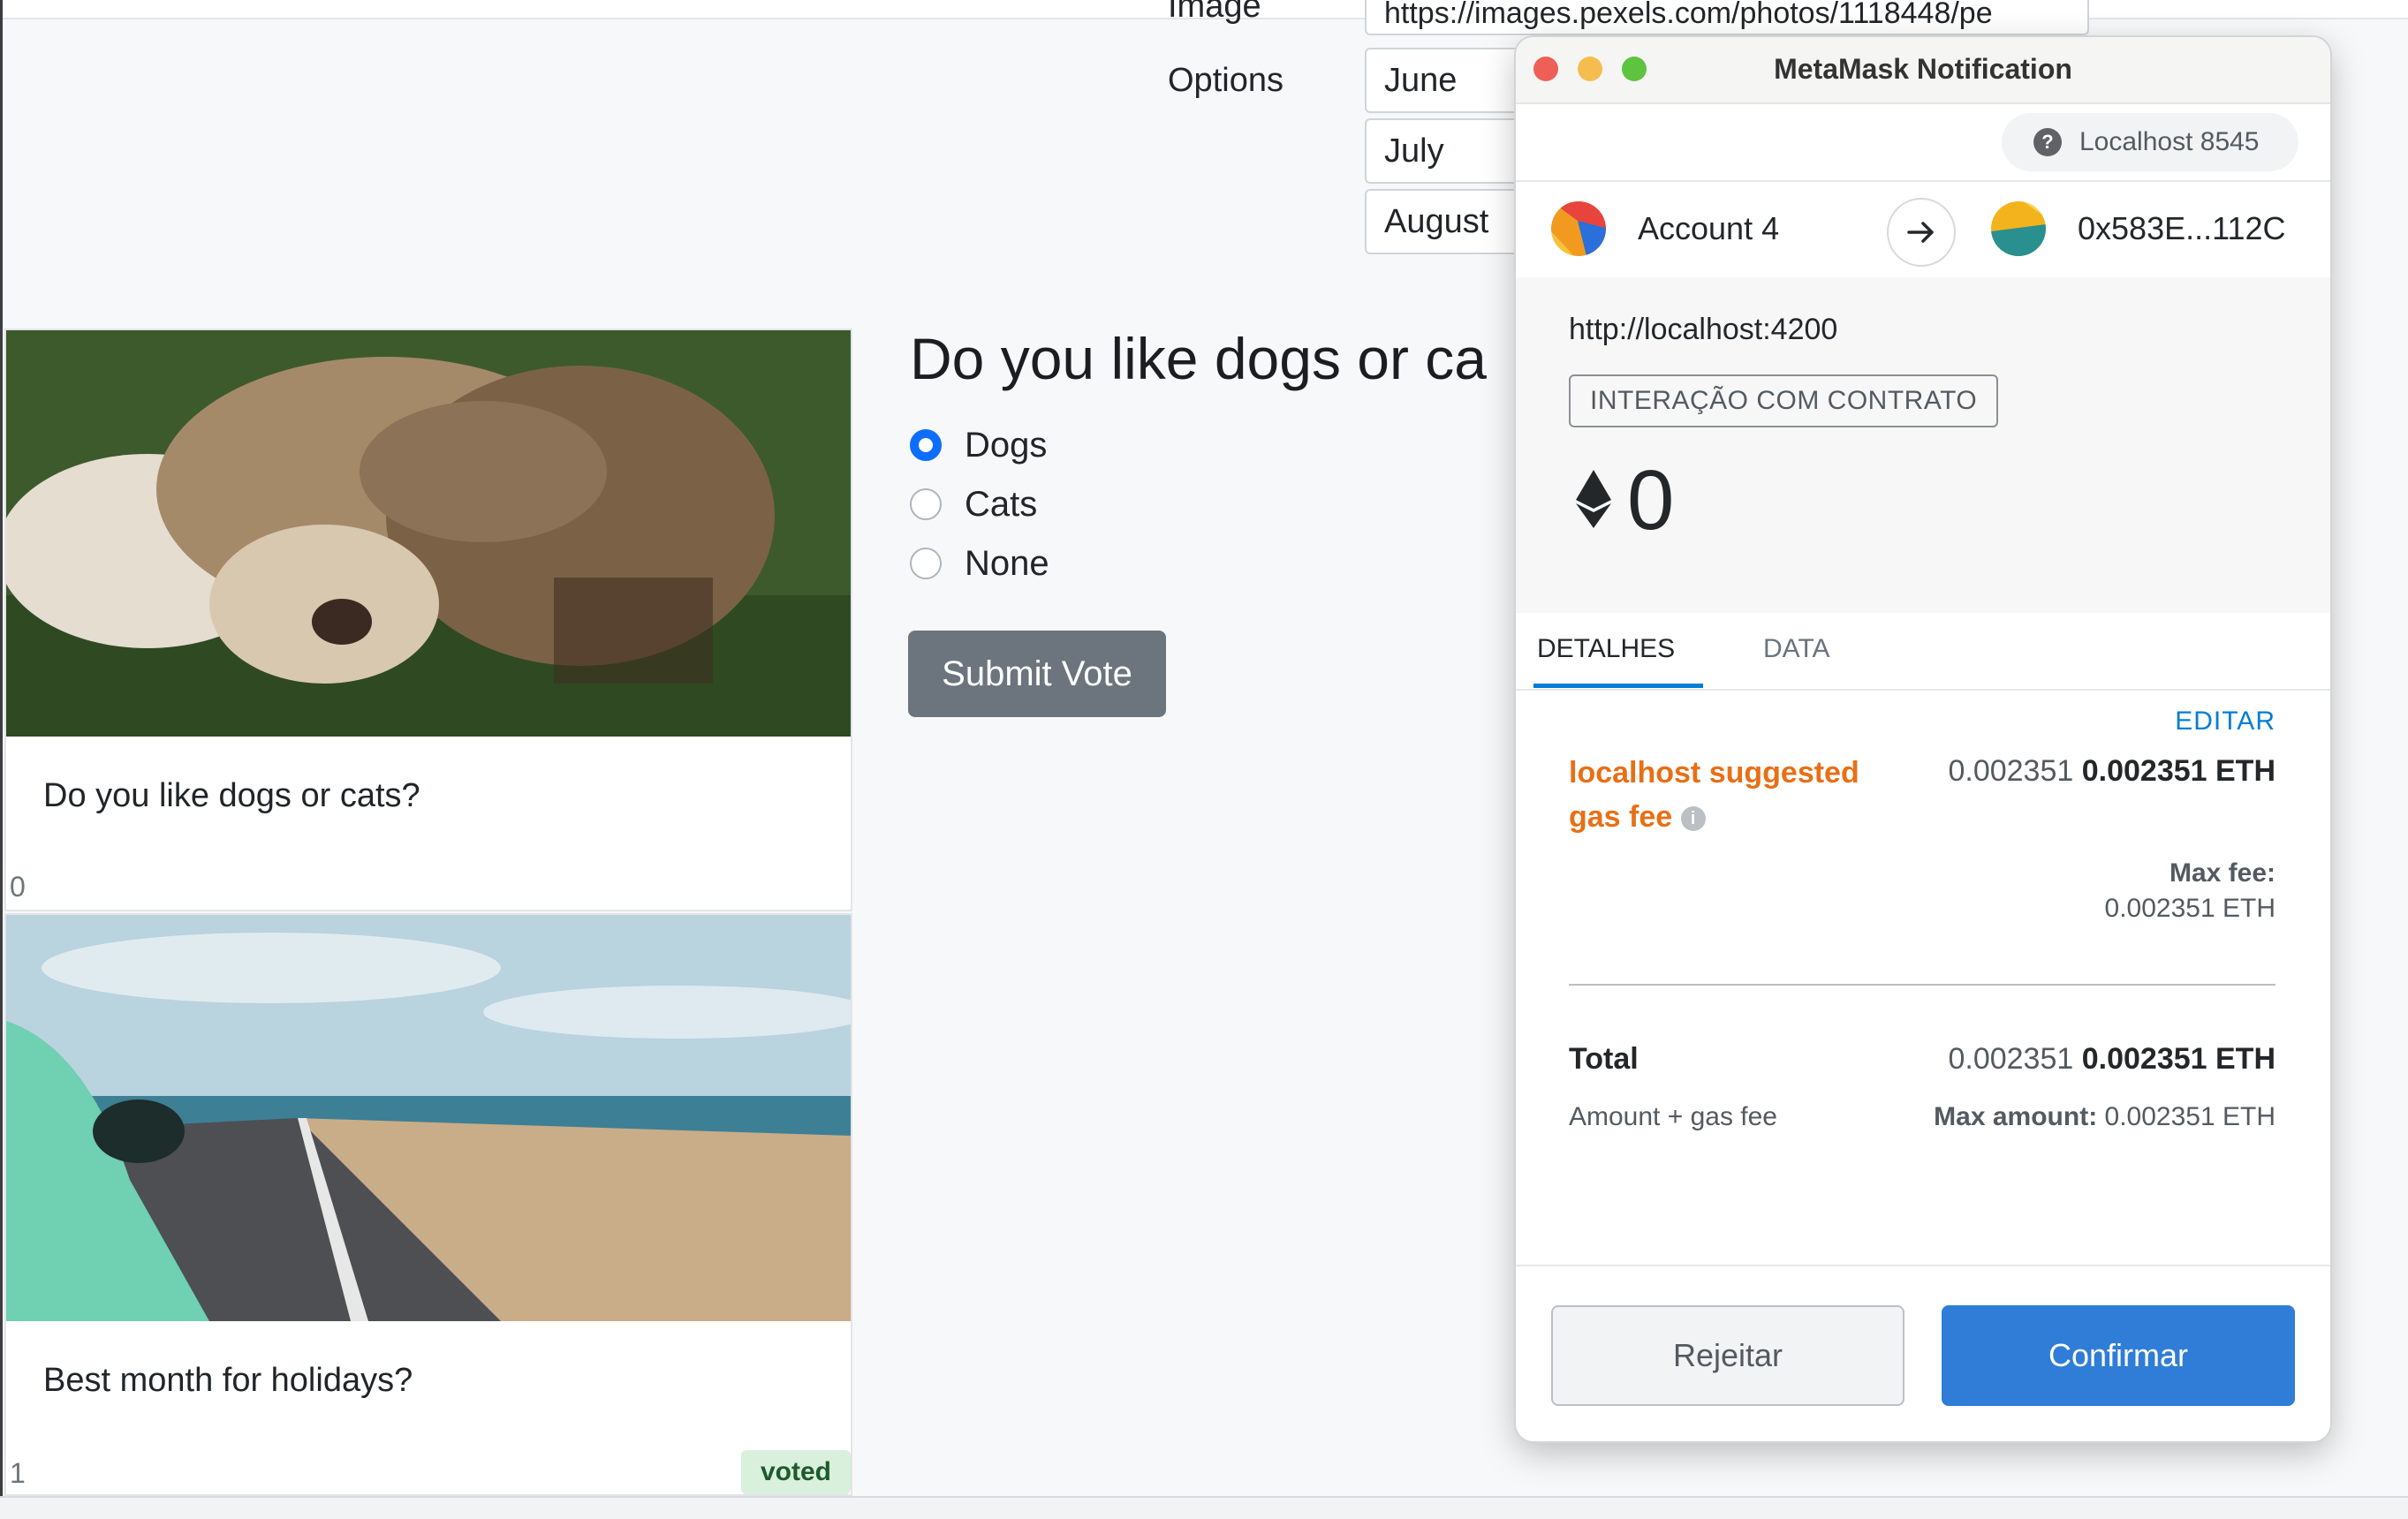 The width and height of the screenshot is (2408, 1519). I want to click on tab-bar: DETALHES DATA, so click(1923, 652).